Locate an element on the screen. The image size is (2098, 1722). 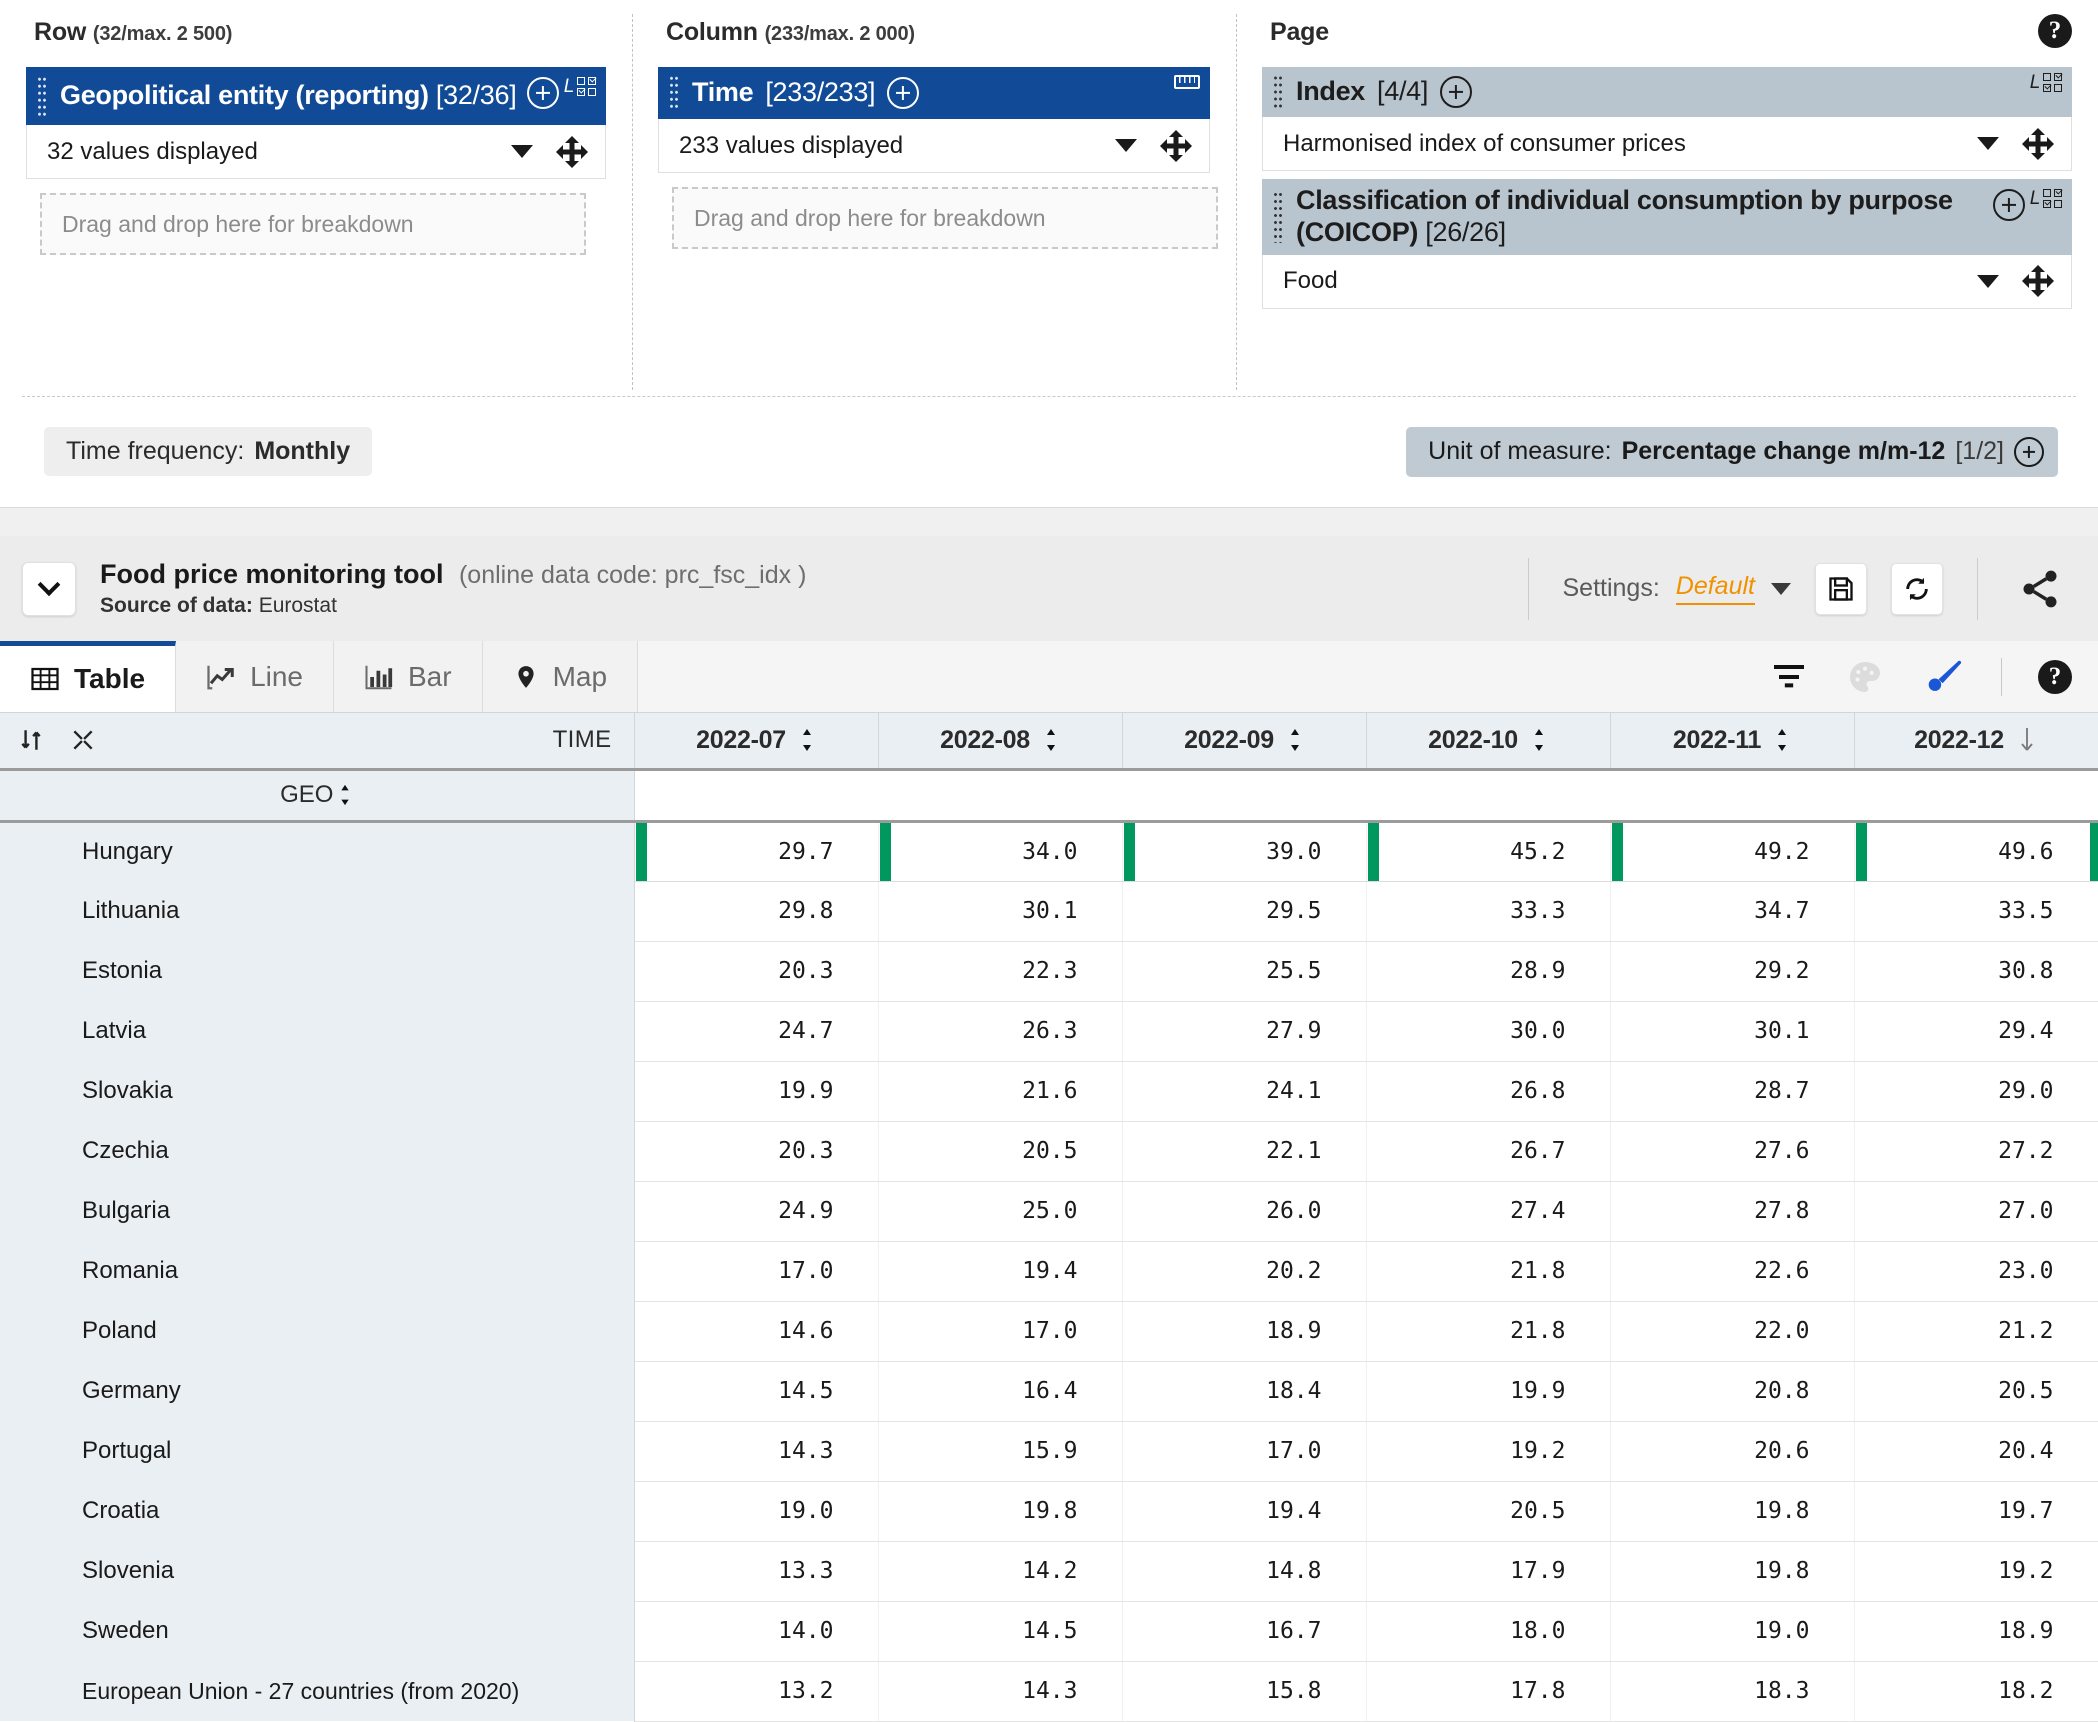
sort-icon is located at coordinates (31, 740).